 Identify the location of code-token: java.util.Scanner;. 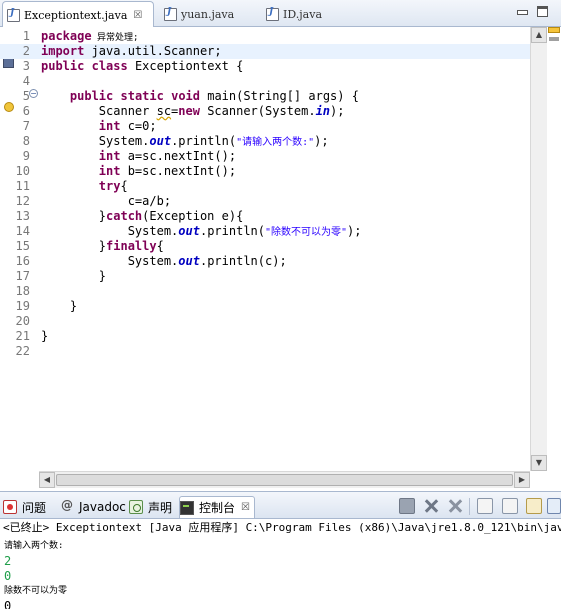
(153, 51).